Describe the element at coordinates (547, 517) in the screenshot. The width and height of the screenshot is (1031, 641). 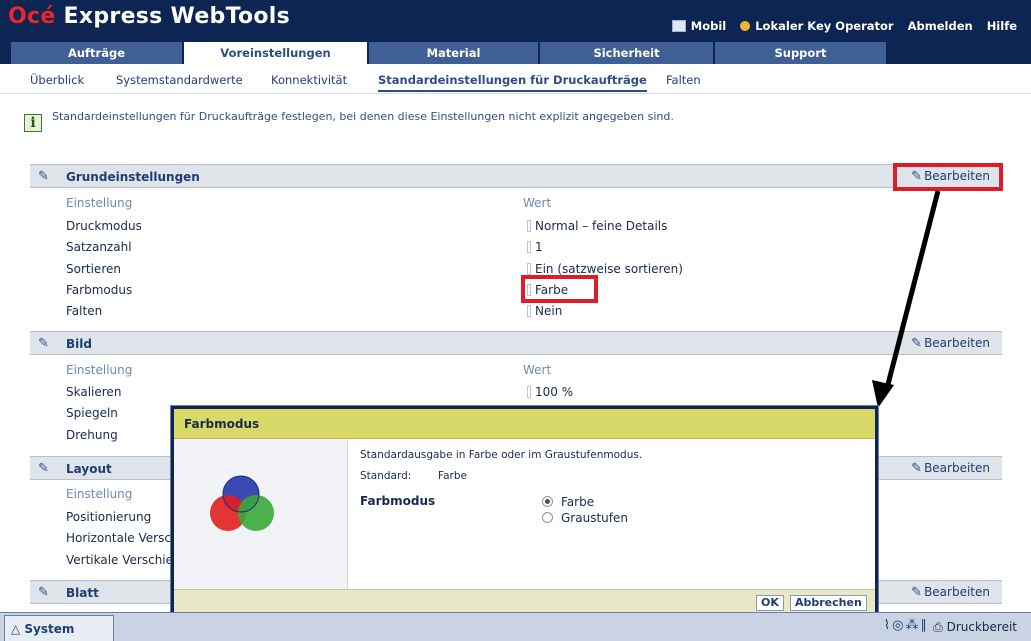
I see `radio-unchecked-icon` at that location.